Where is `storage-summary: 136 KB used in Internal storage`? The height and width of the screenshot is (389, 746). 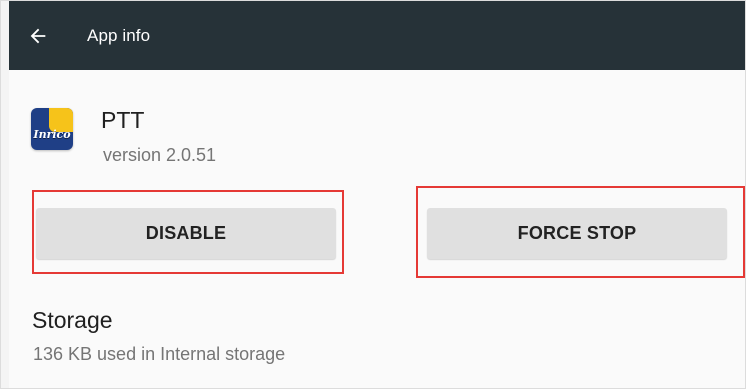 storage-summary: 136 KB used in Internal storage is located at coordinates (159, 354).